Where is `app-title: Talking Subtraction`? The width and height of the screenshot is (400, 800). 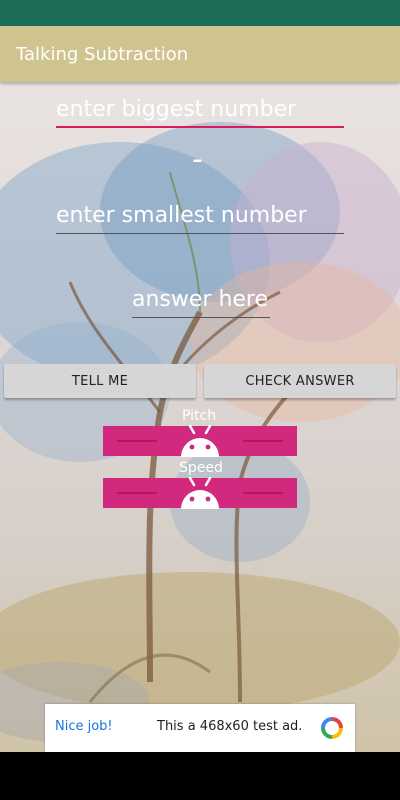
app-title: Talking Subtraction is located at coordinates (102, 54).